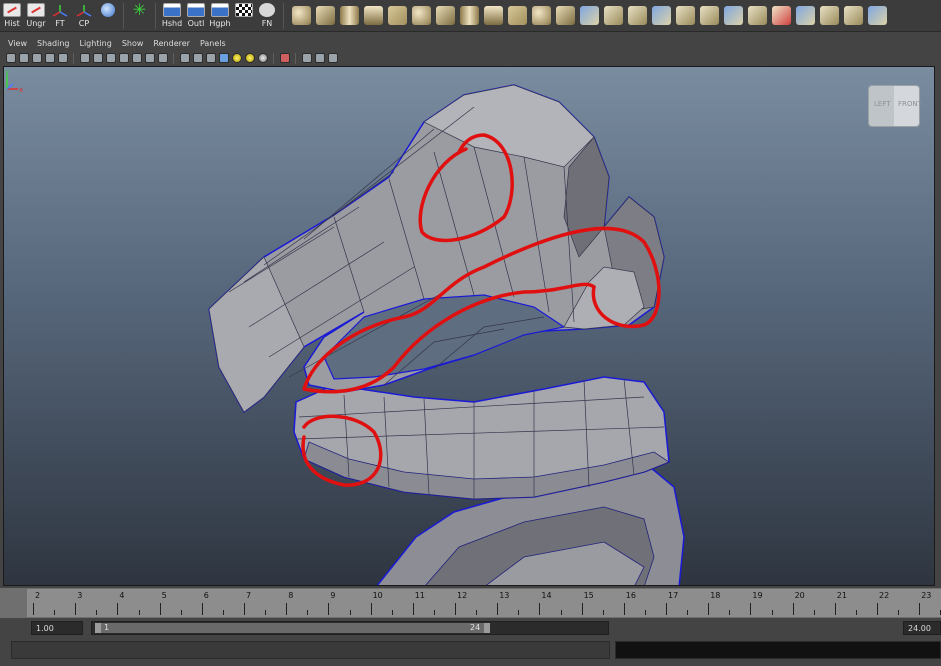 This screenshot has height=666, width=941. I want to click on grid-icon, so click(85, 58).